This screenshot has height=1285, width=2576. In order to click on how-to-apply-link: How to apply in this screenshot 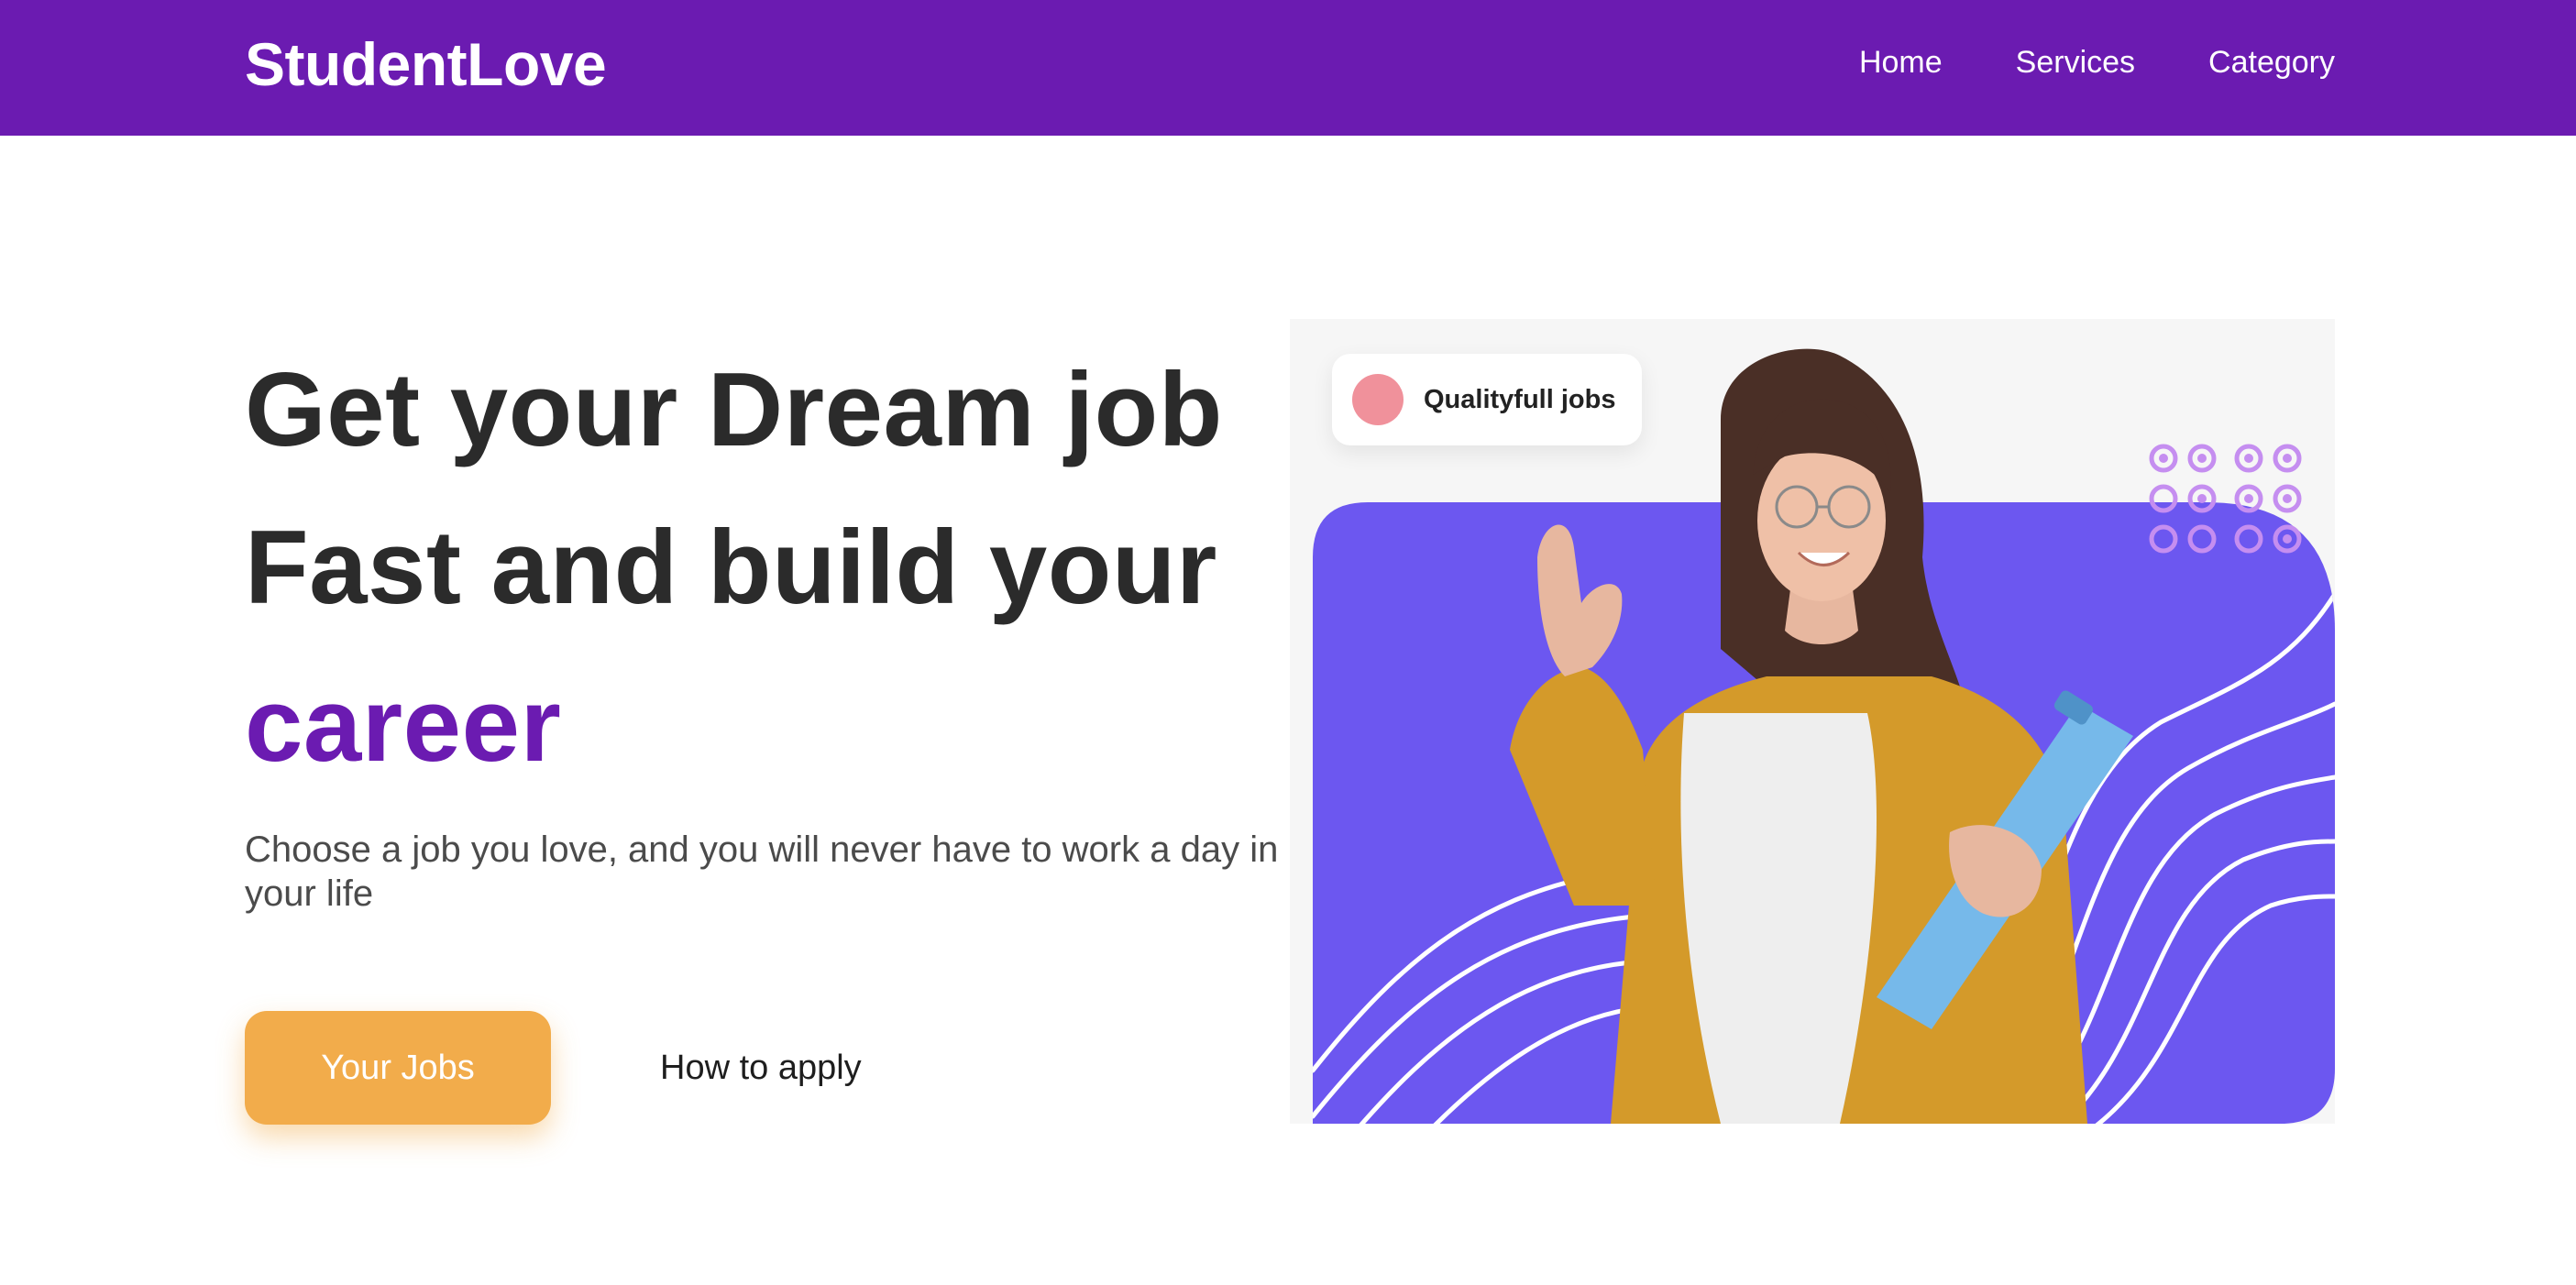, I will do `click(761, 1068)`.